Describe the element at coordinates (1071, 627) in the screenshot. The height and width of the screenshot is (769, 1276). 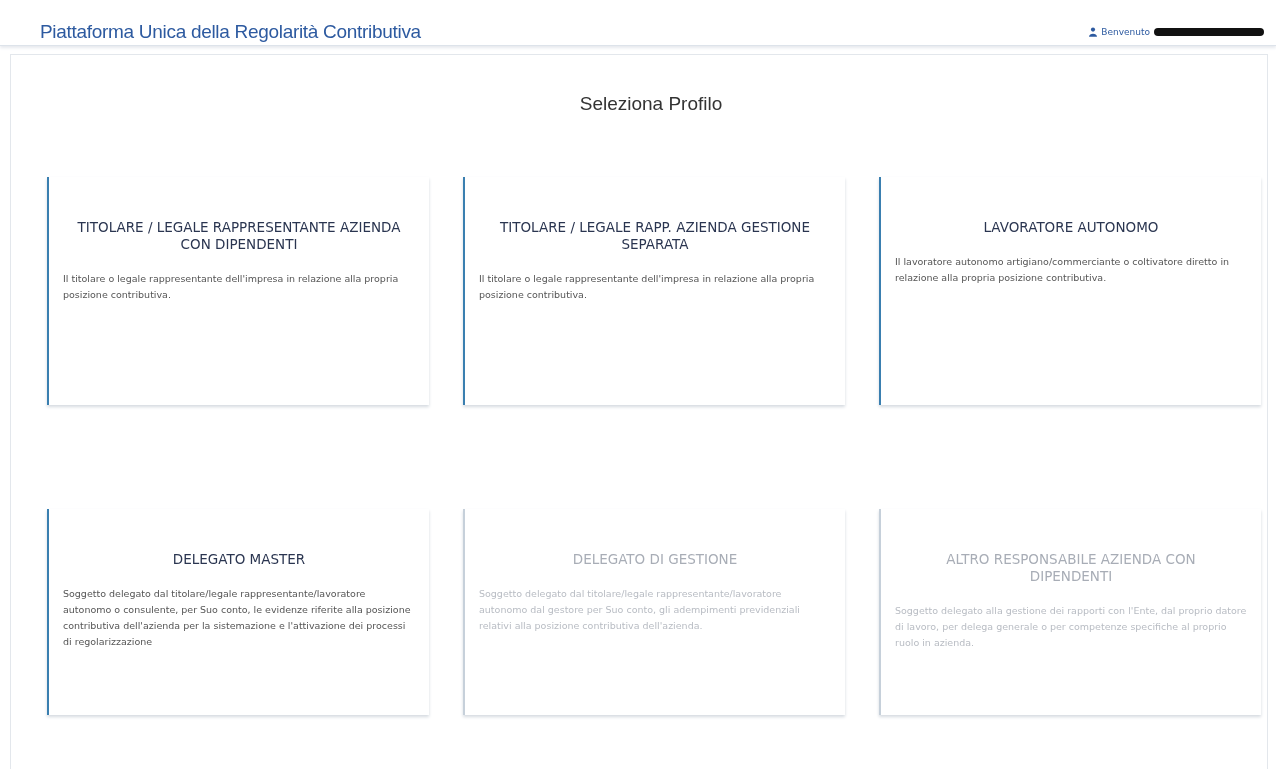
I see `profile-description: Soggetto delegato alla gestione dei rapporti con l'Ente, dal proprio datore di lavoro, per delega generale o per competenze specifiche al proprio ruolo in azienda.` at that location.